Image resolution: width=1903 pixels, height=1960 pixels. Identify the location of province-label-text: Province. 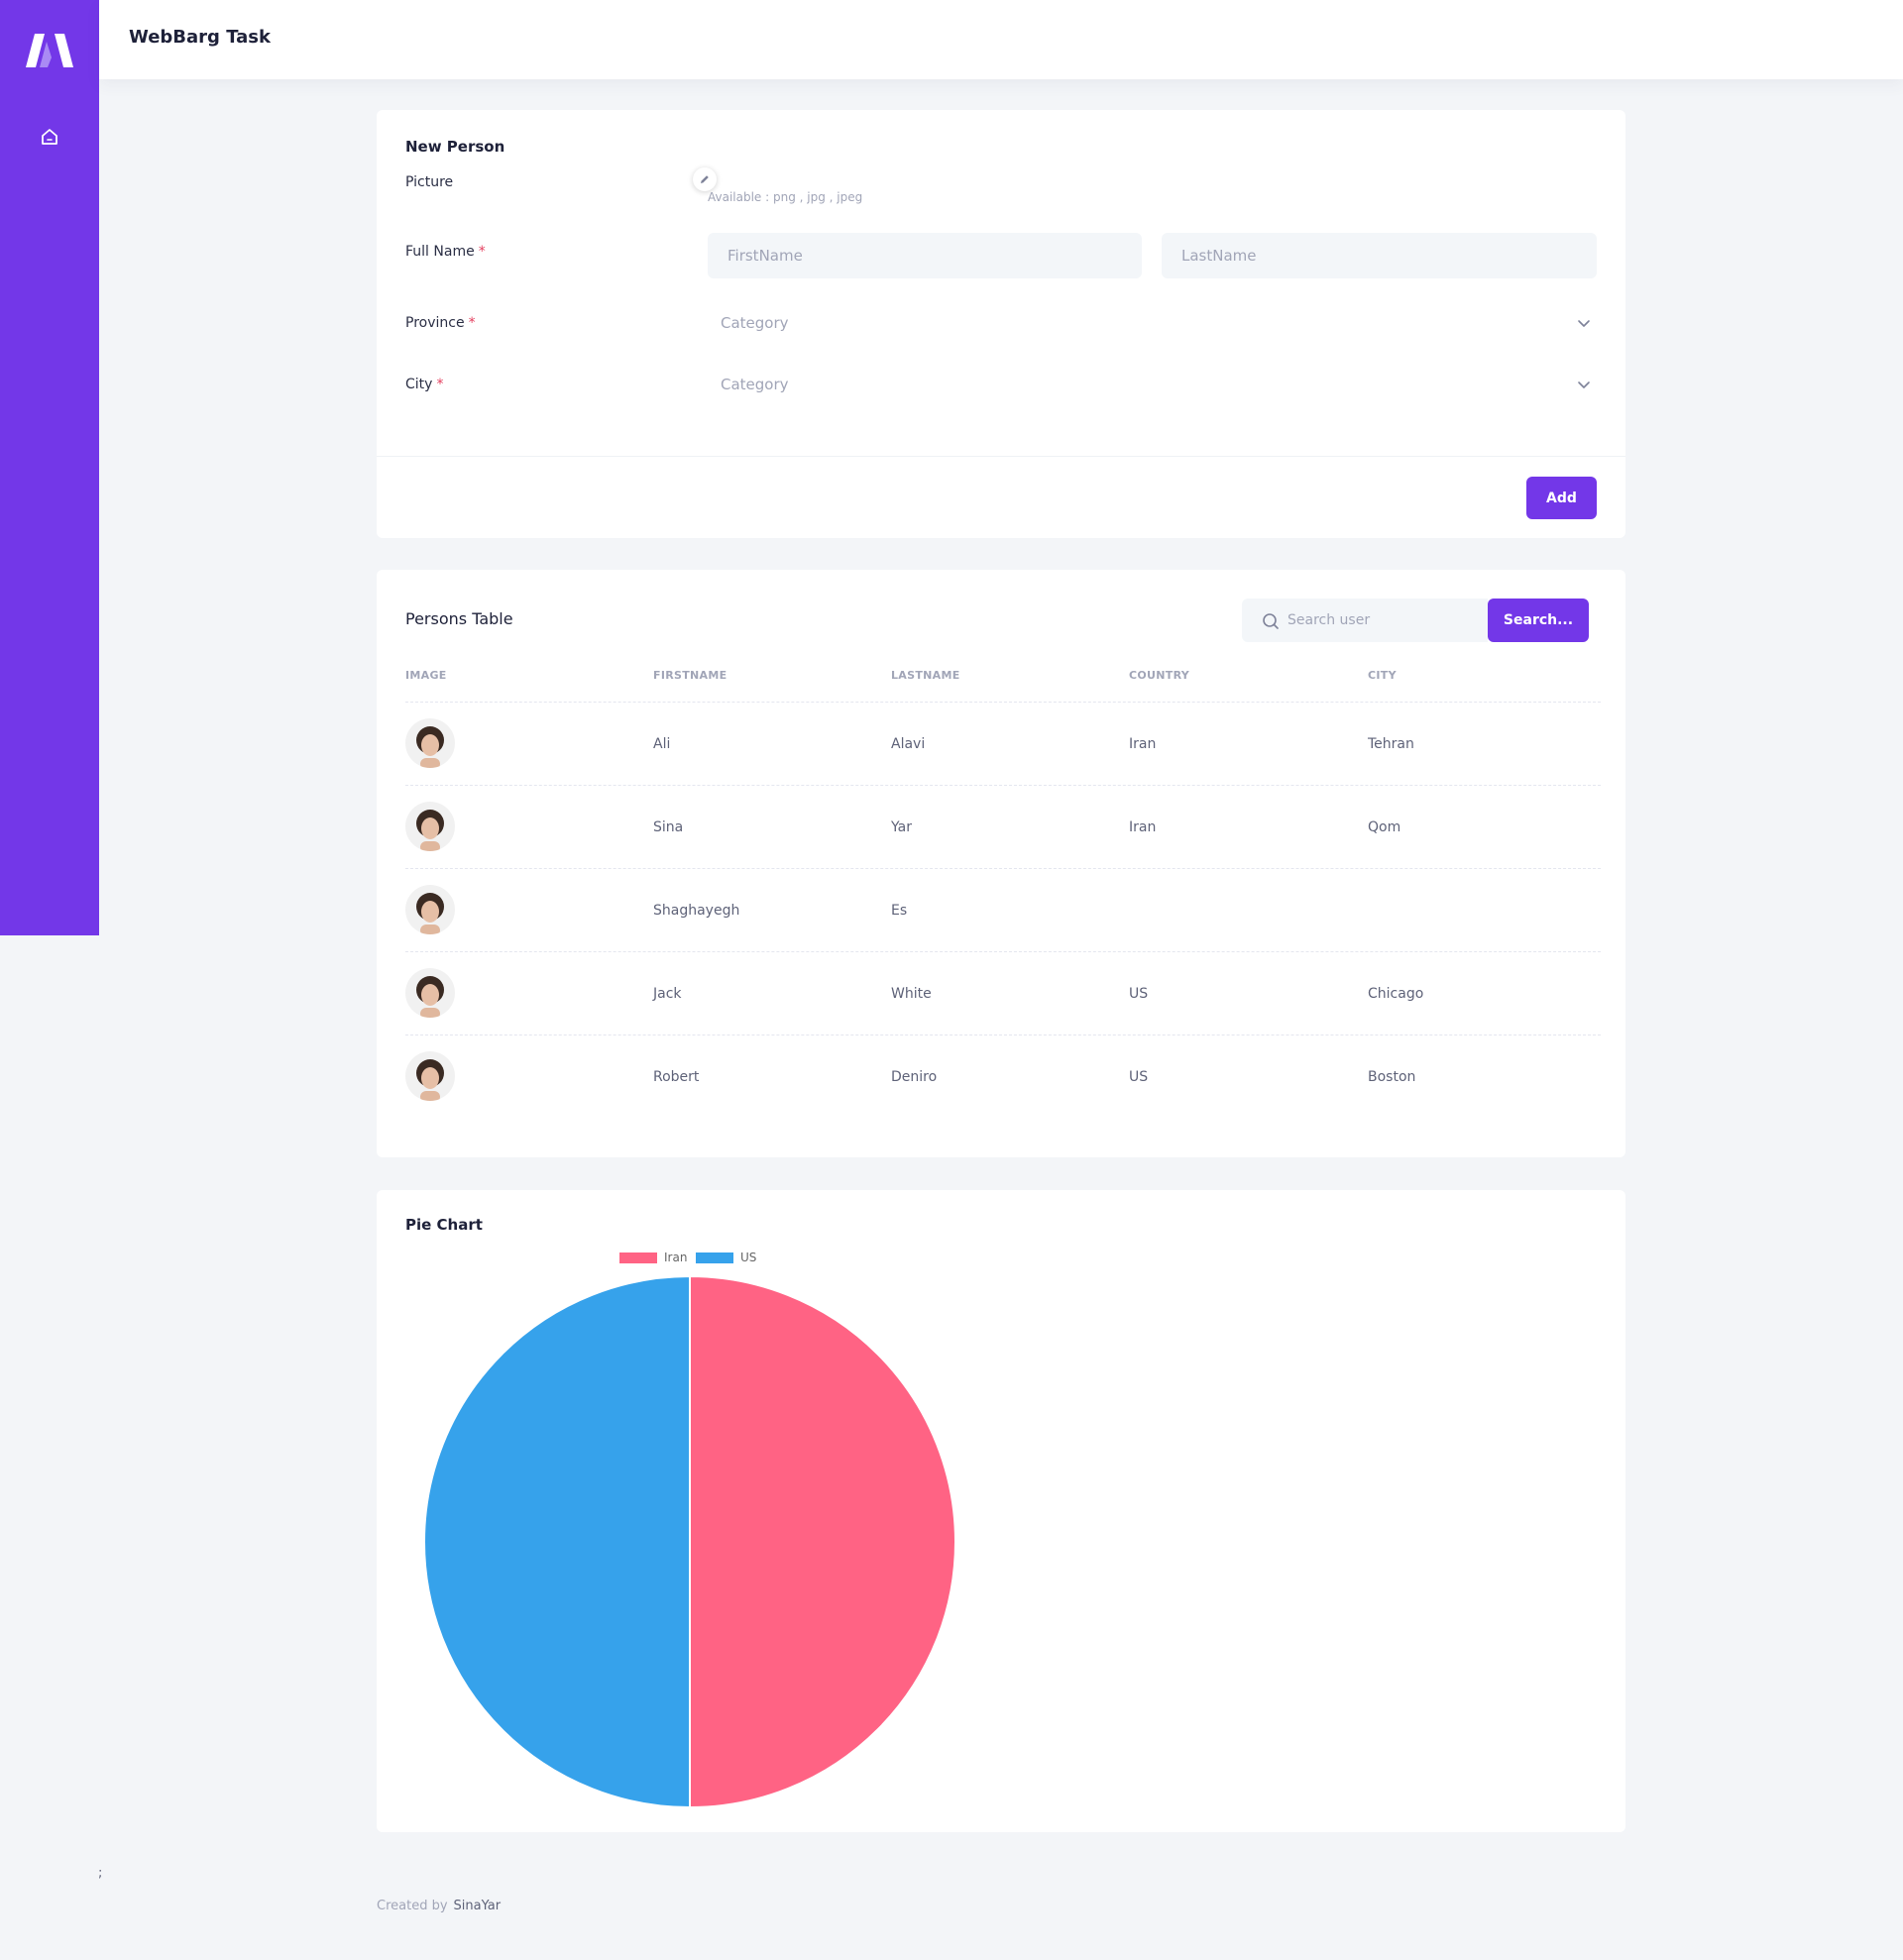
(435, 323).